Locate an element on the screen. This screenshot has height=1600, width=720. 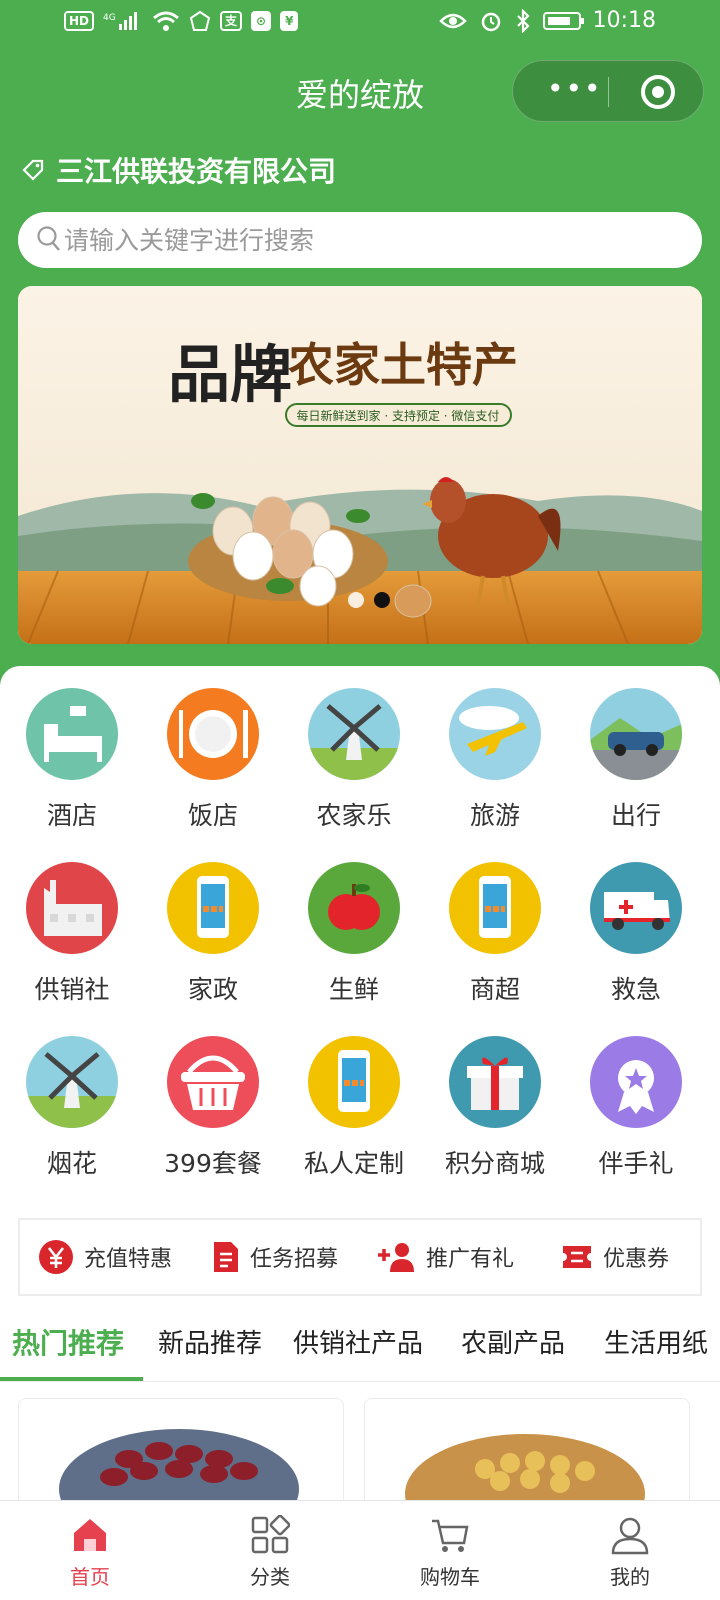
product-tabs: 热门推荐 新品推荐 供销社产品 农副产品 生活用纸 is located at coordinates (360, 1344).